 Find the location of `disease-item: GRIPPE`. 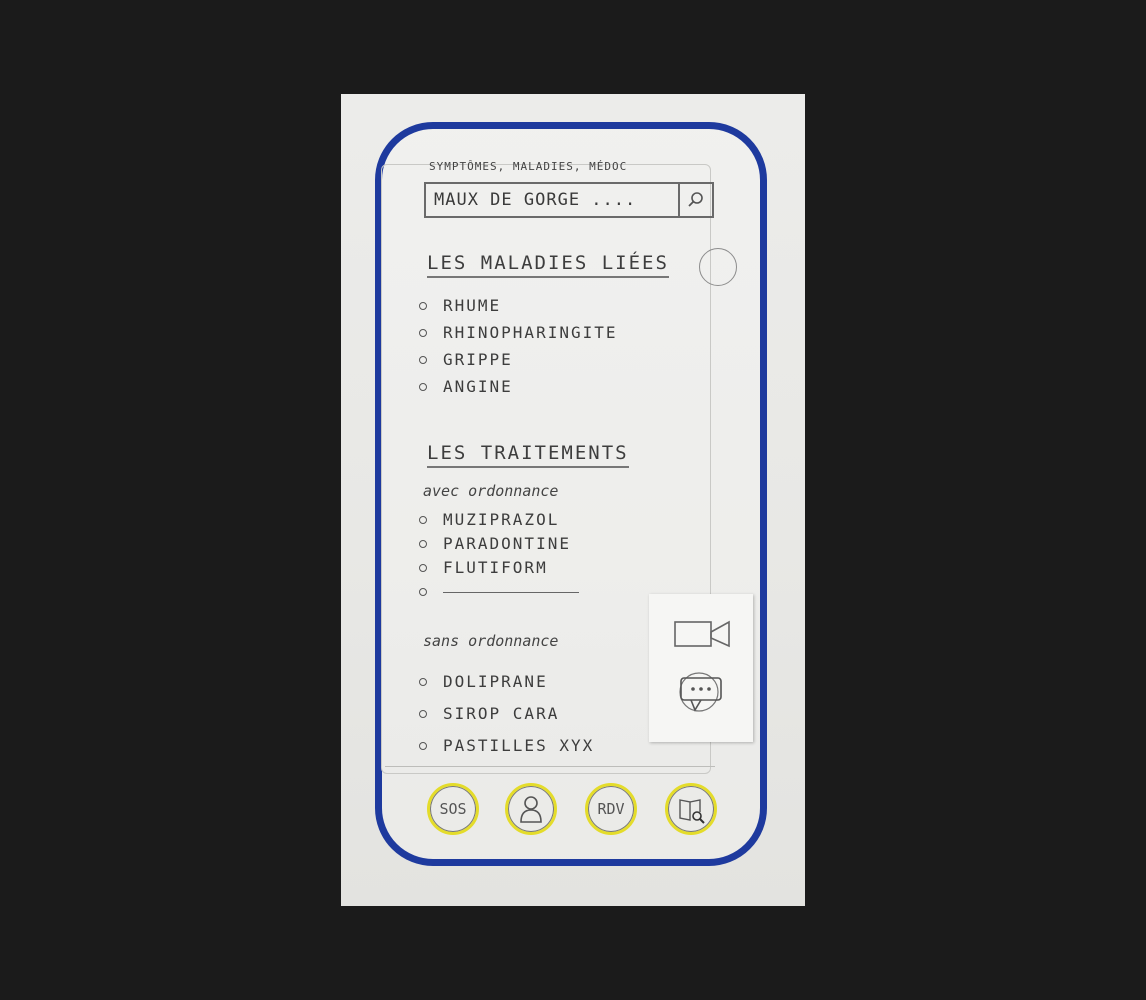

disease-item: GRIPPE is located at coordinates (516, 359).